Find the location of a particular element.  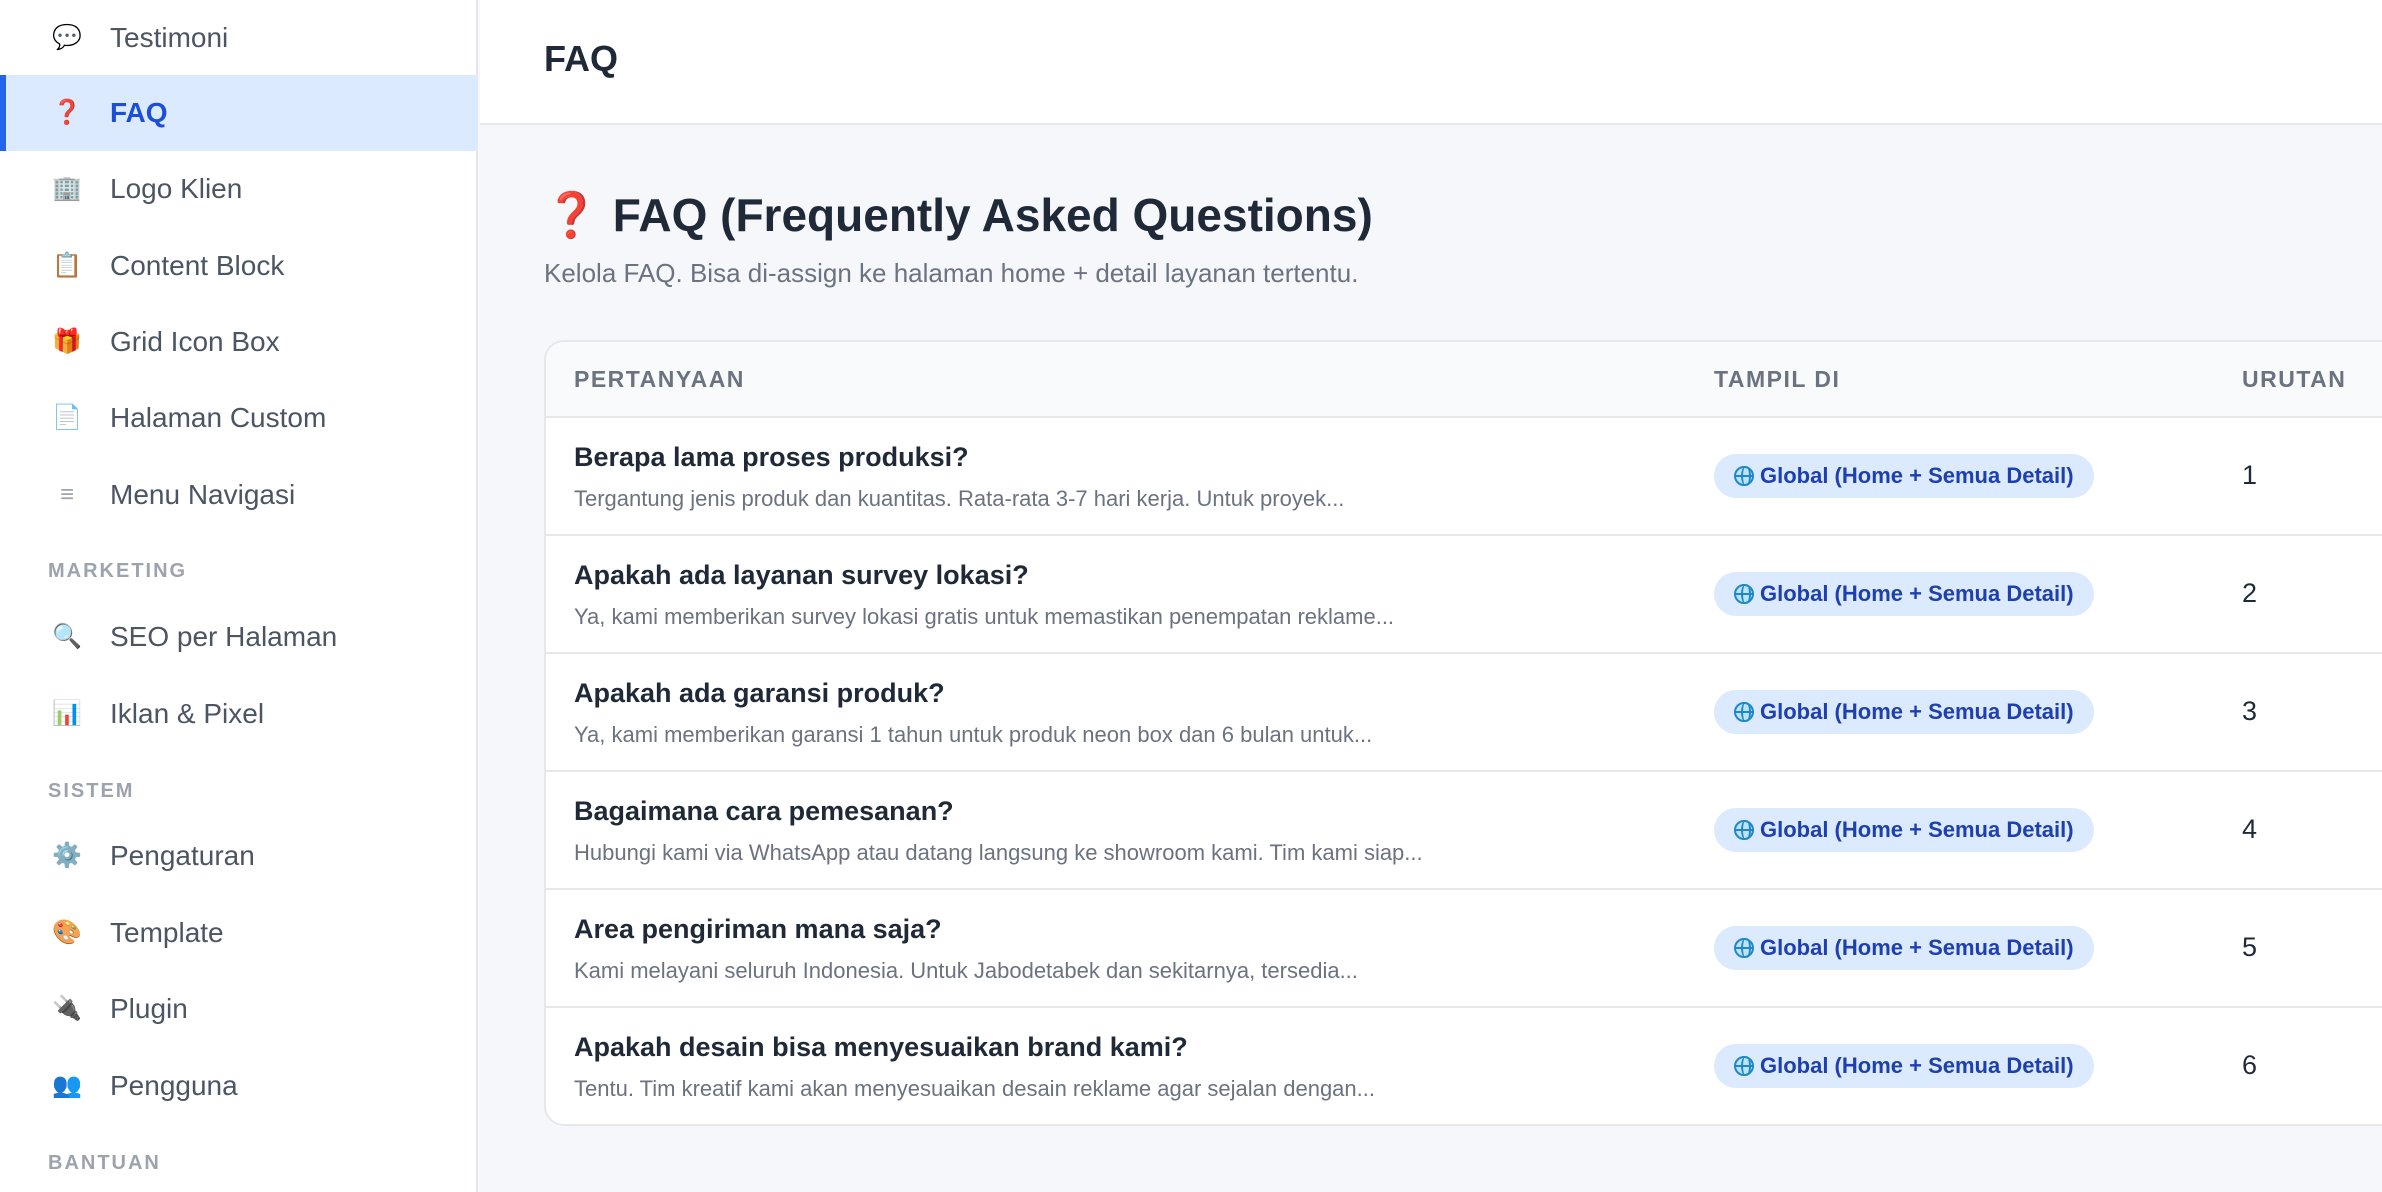

faq-question: Apakah ada garansi produk? is located at coordinates (759, 693).